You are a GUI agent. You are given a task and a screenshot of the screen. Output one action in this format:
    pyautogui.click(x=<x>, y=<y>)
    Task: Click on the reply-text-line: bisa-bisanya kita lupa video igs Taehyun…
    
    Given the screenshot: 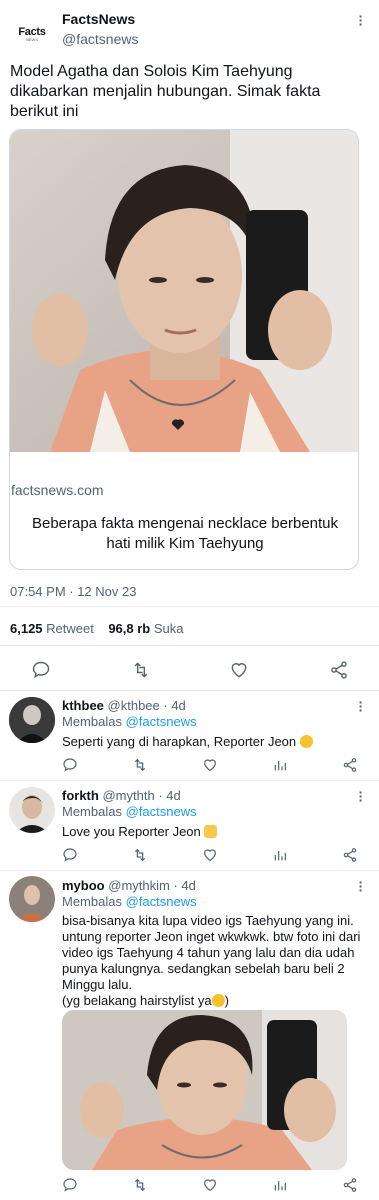 What is the action you would take?
    pyautogui.click(x=208, y=920)
    